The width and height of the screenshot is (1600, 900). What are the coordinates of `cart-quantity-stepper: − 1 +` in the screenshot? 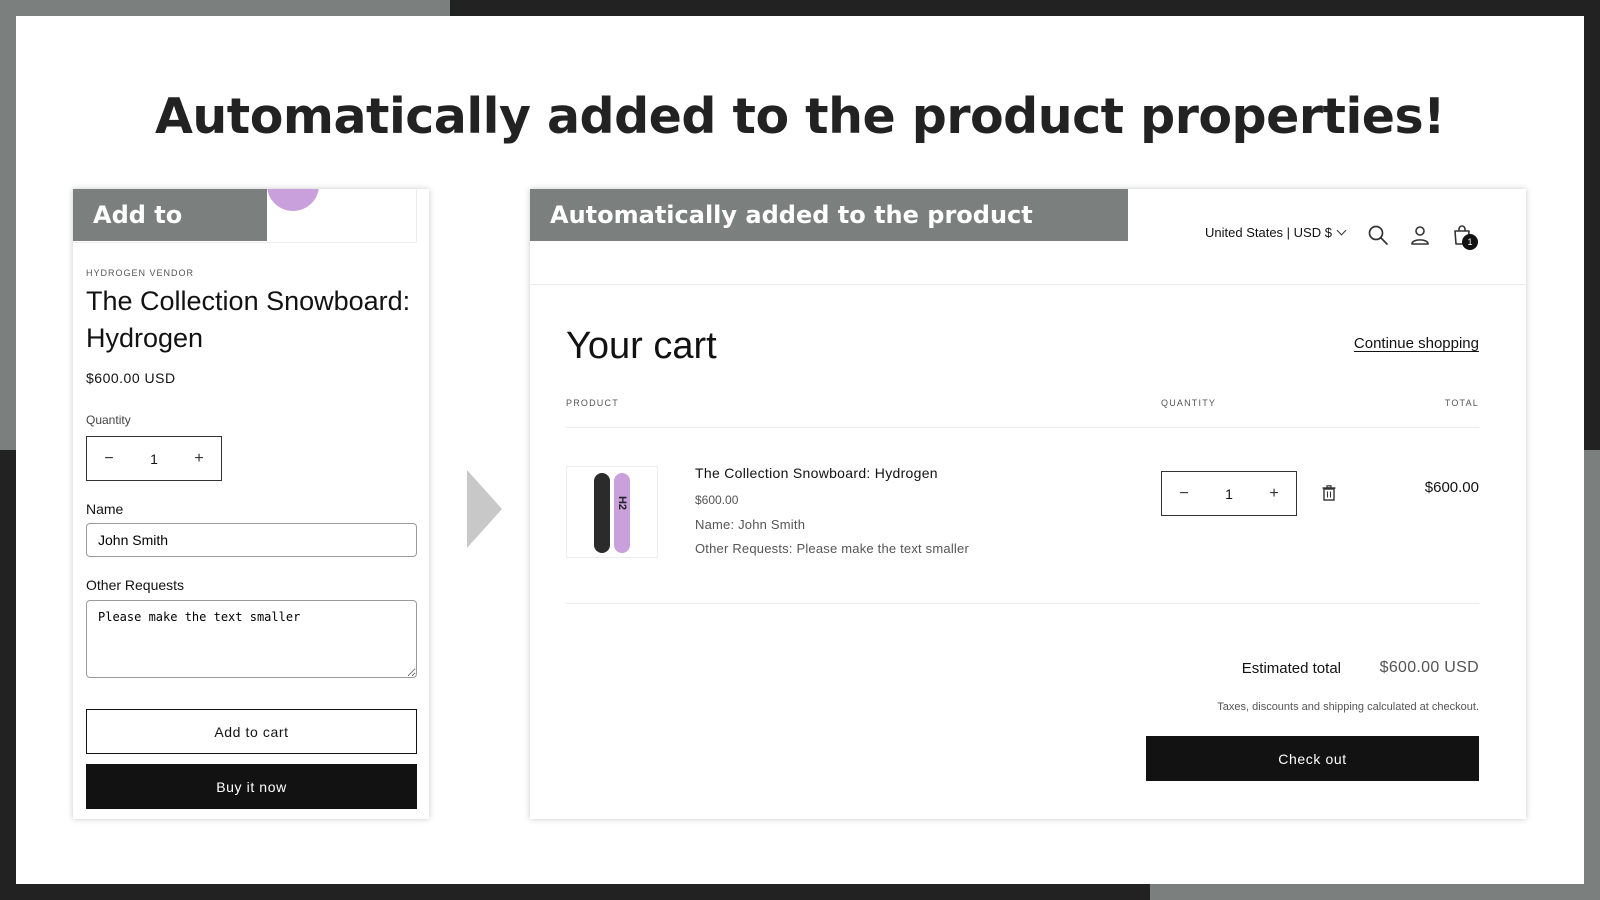 It's located at (1229, 493).